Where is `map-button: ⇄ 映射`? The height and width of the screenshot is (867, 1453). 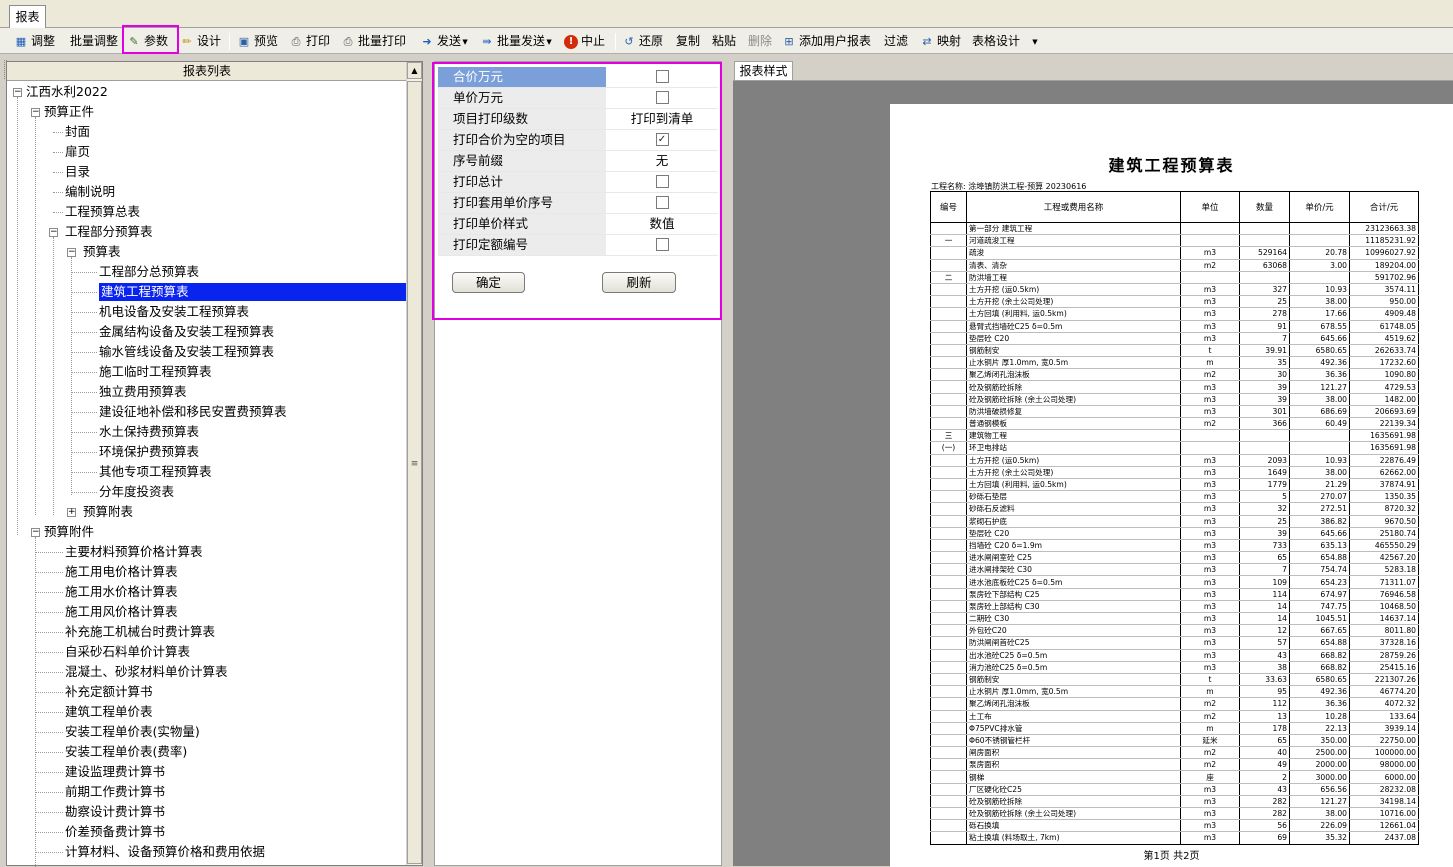
map-button: ⇄ 映射 is located at coordinates (940, 41).